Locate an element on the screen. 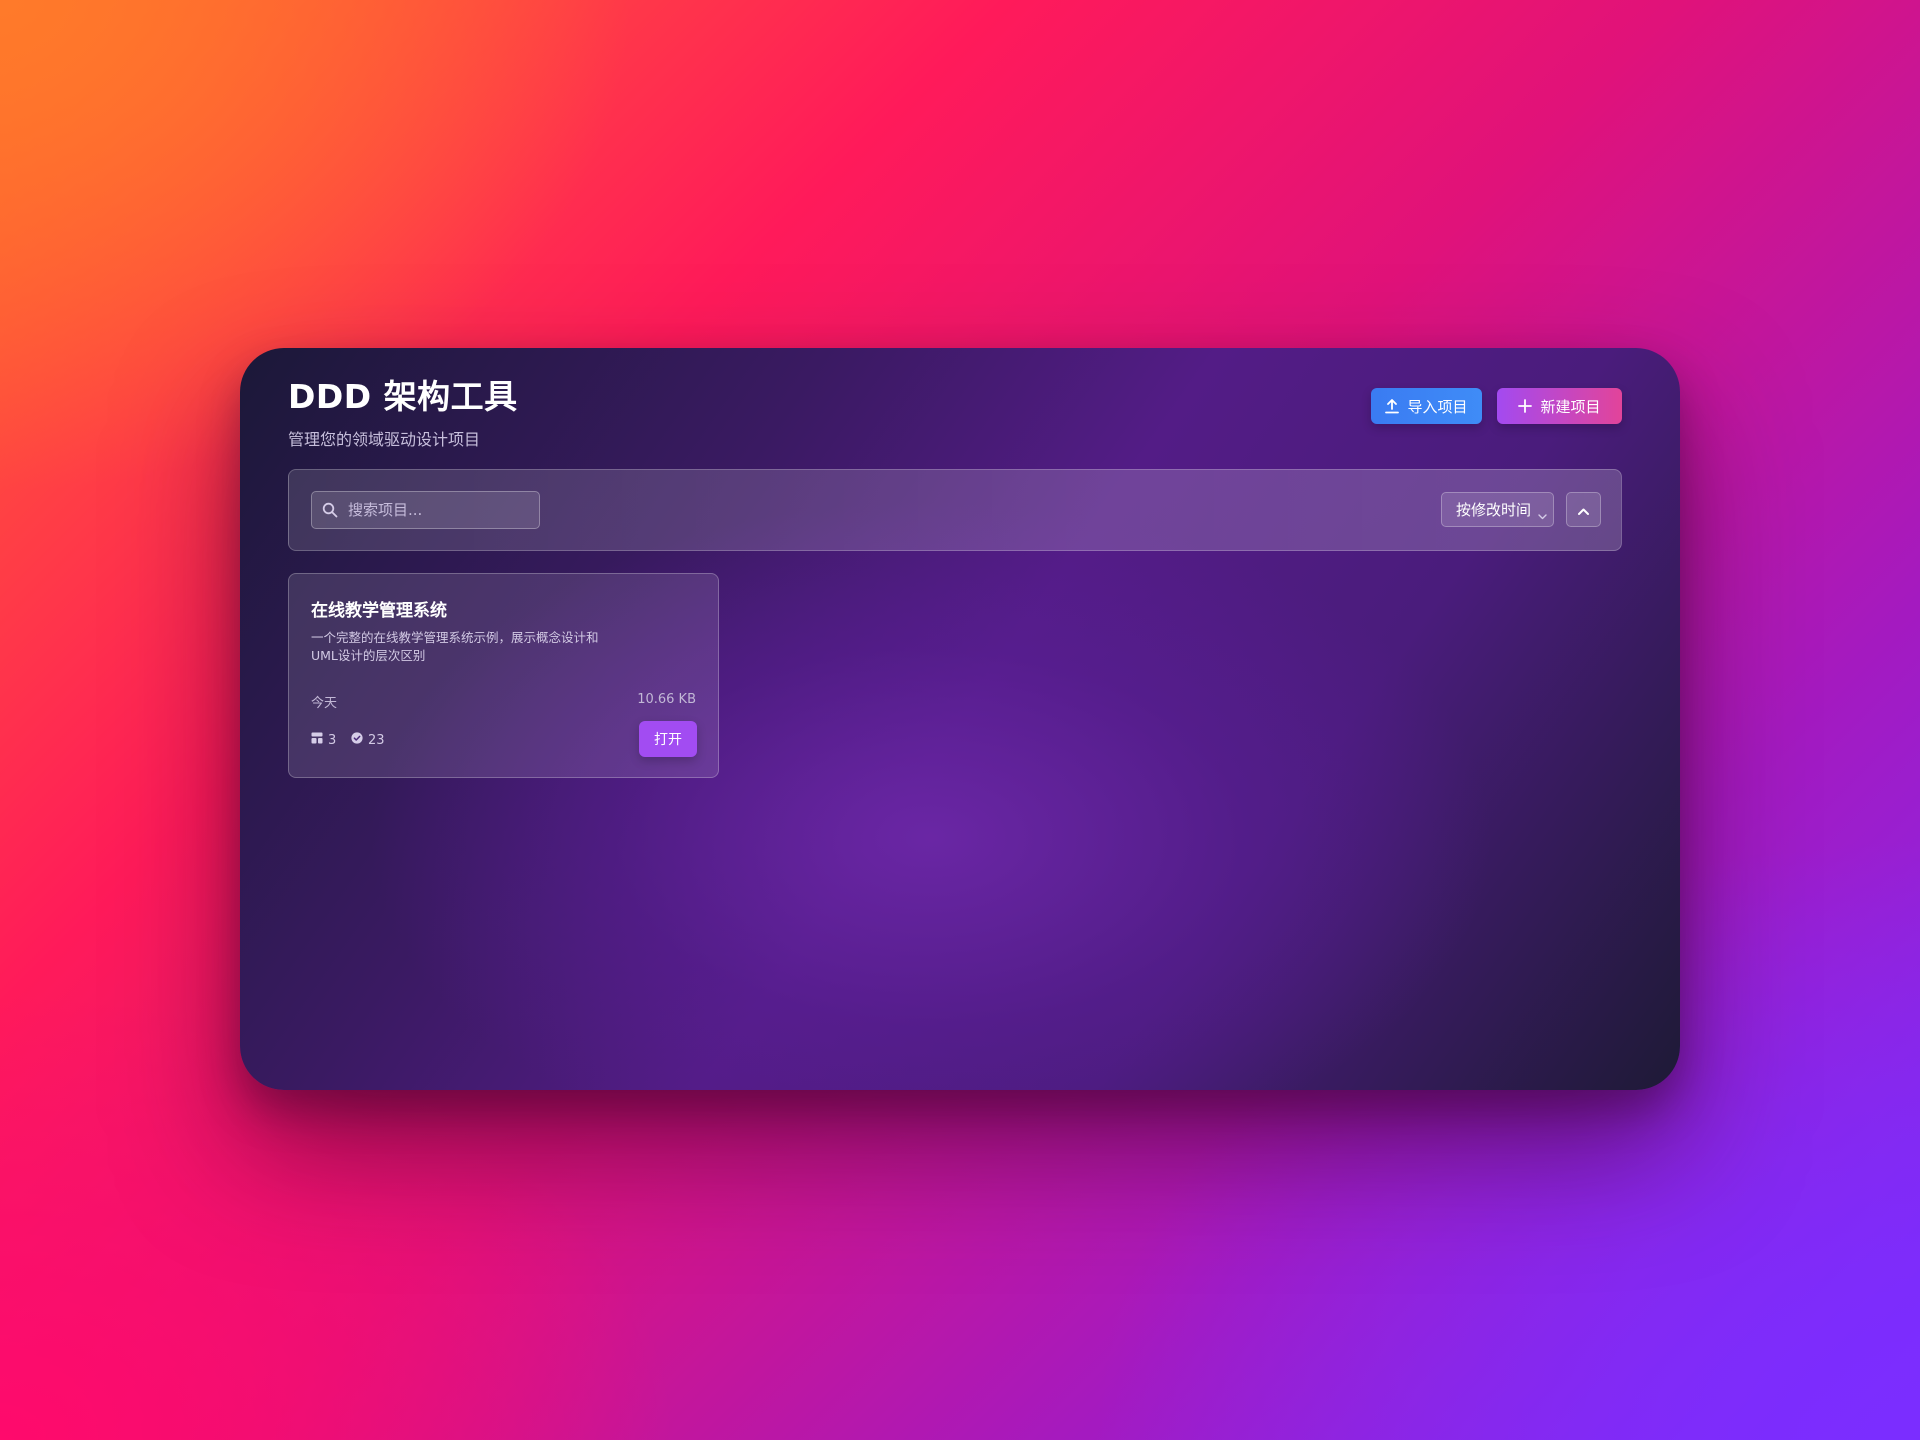 The height and width of the screenshot is (1440, 1920). import-project-label: 导入项目 is located at coordinates (1437, 406).